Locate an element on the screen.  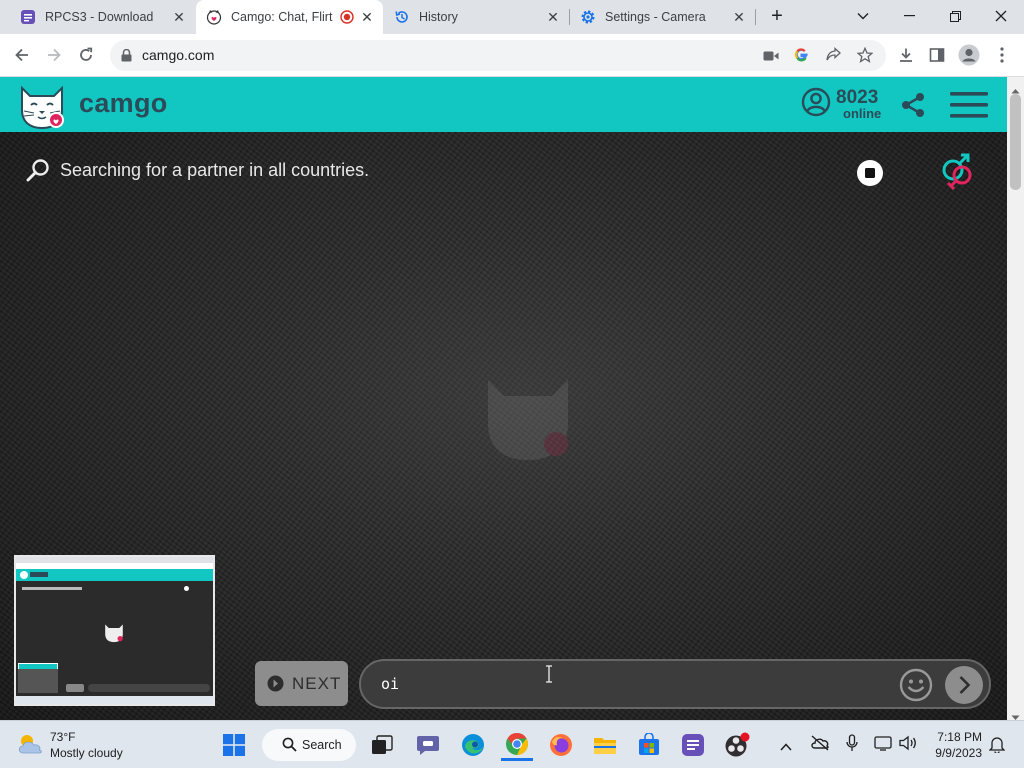
tab-rpcs3: RPCS3 - Download ✕ is located at coordinates (97, 17).